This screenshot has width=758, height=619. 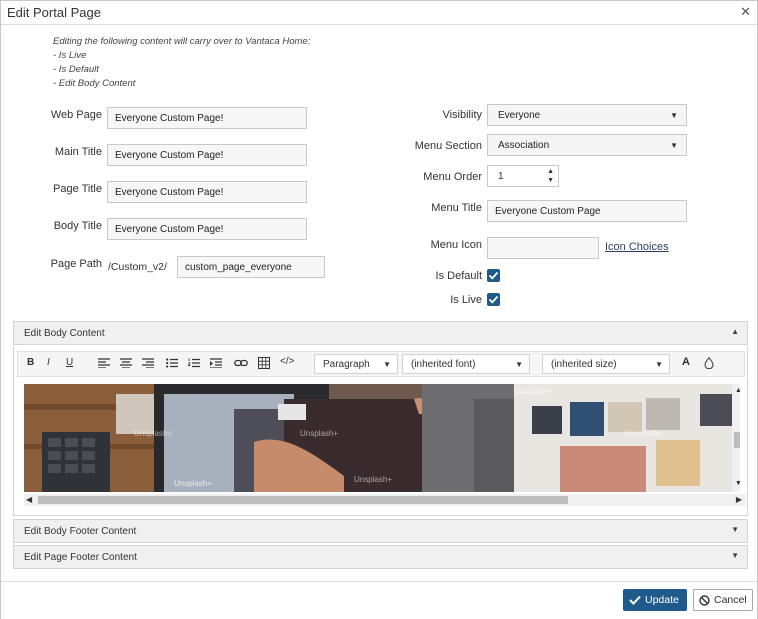 I want to click on is-default-checkbox, so click(x=493, y=275).